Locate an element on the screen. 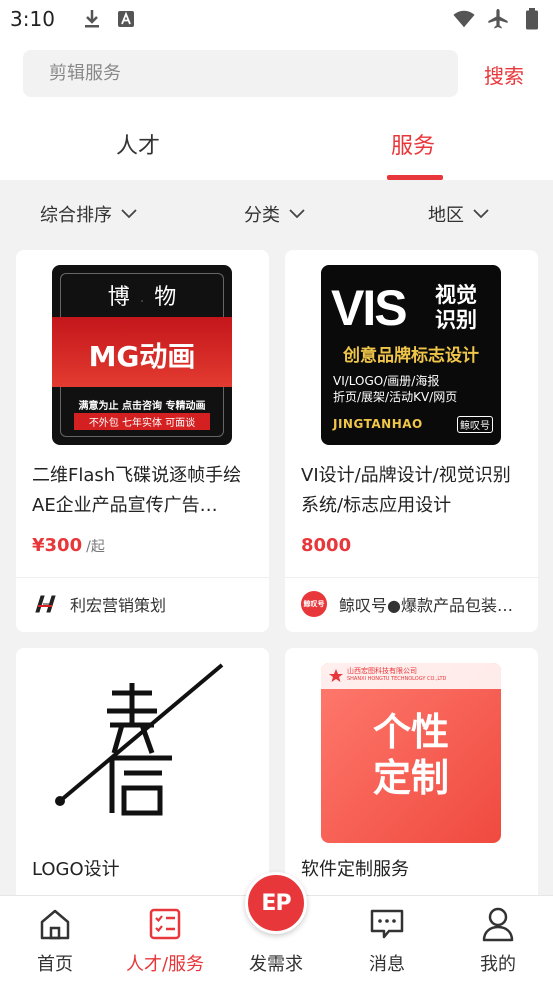  seller-logo is located at coordinates (45, 604).